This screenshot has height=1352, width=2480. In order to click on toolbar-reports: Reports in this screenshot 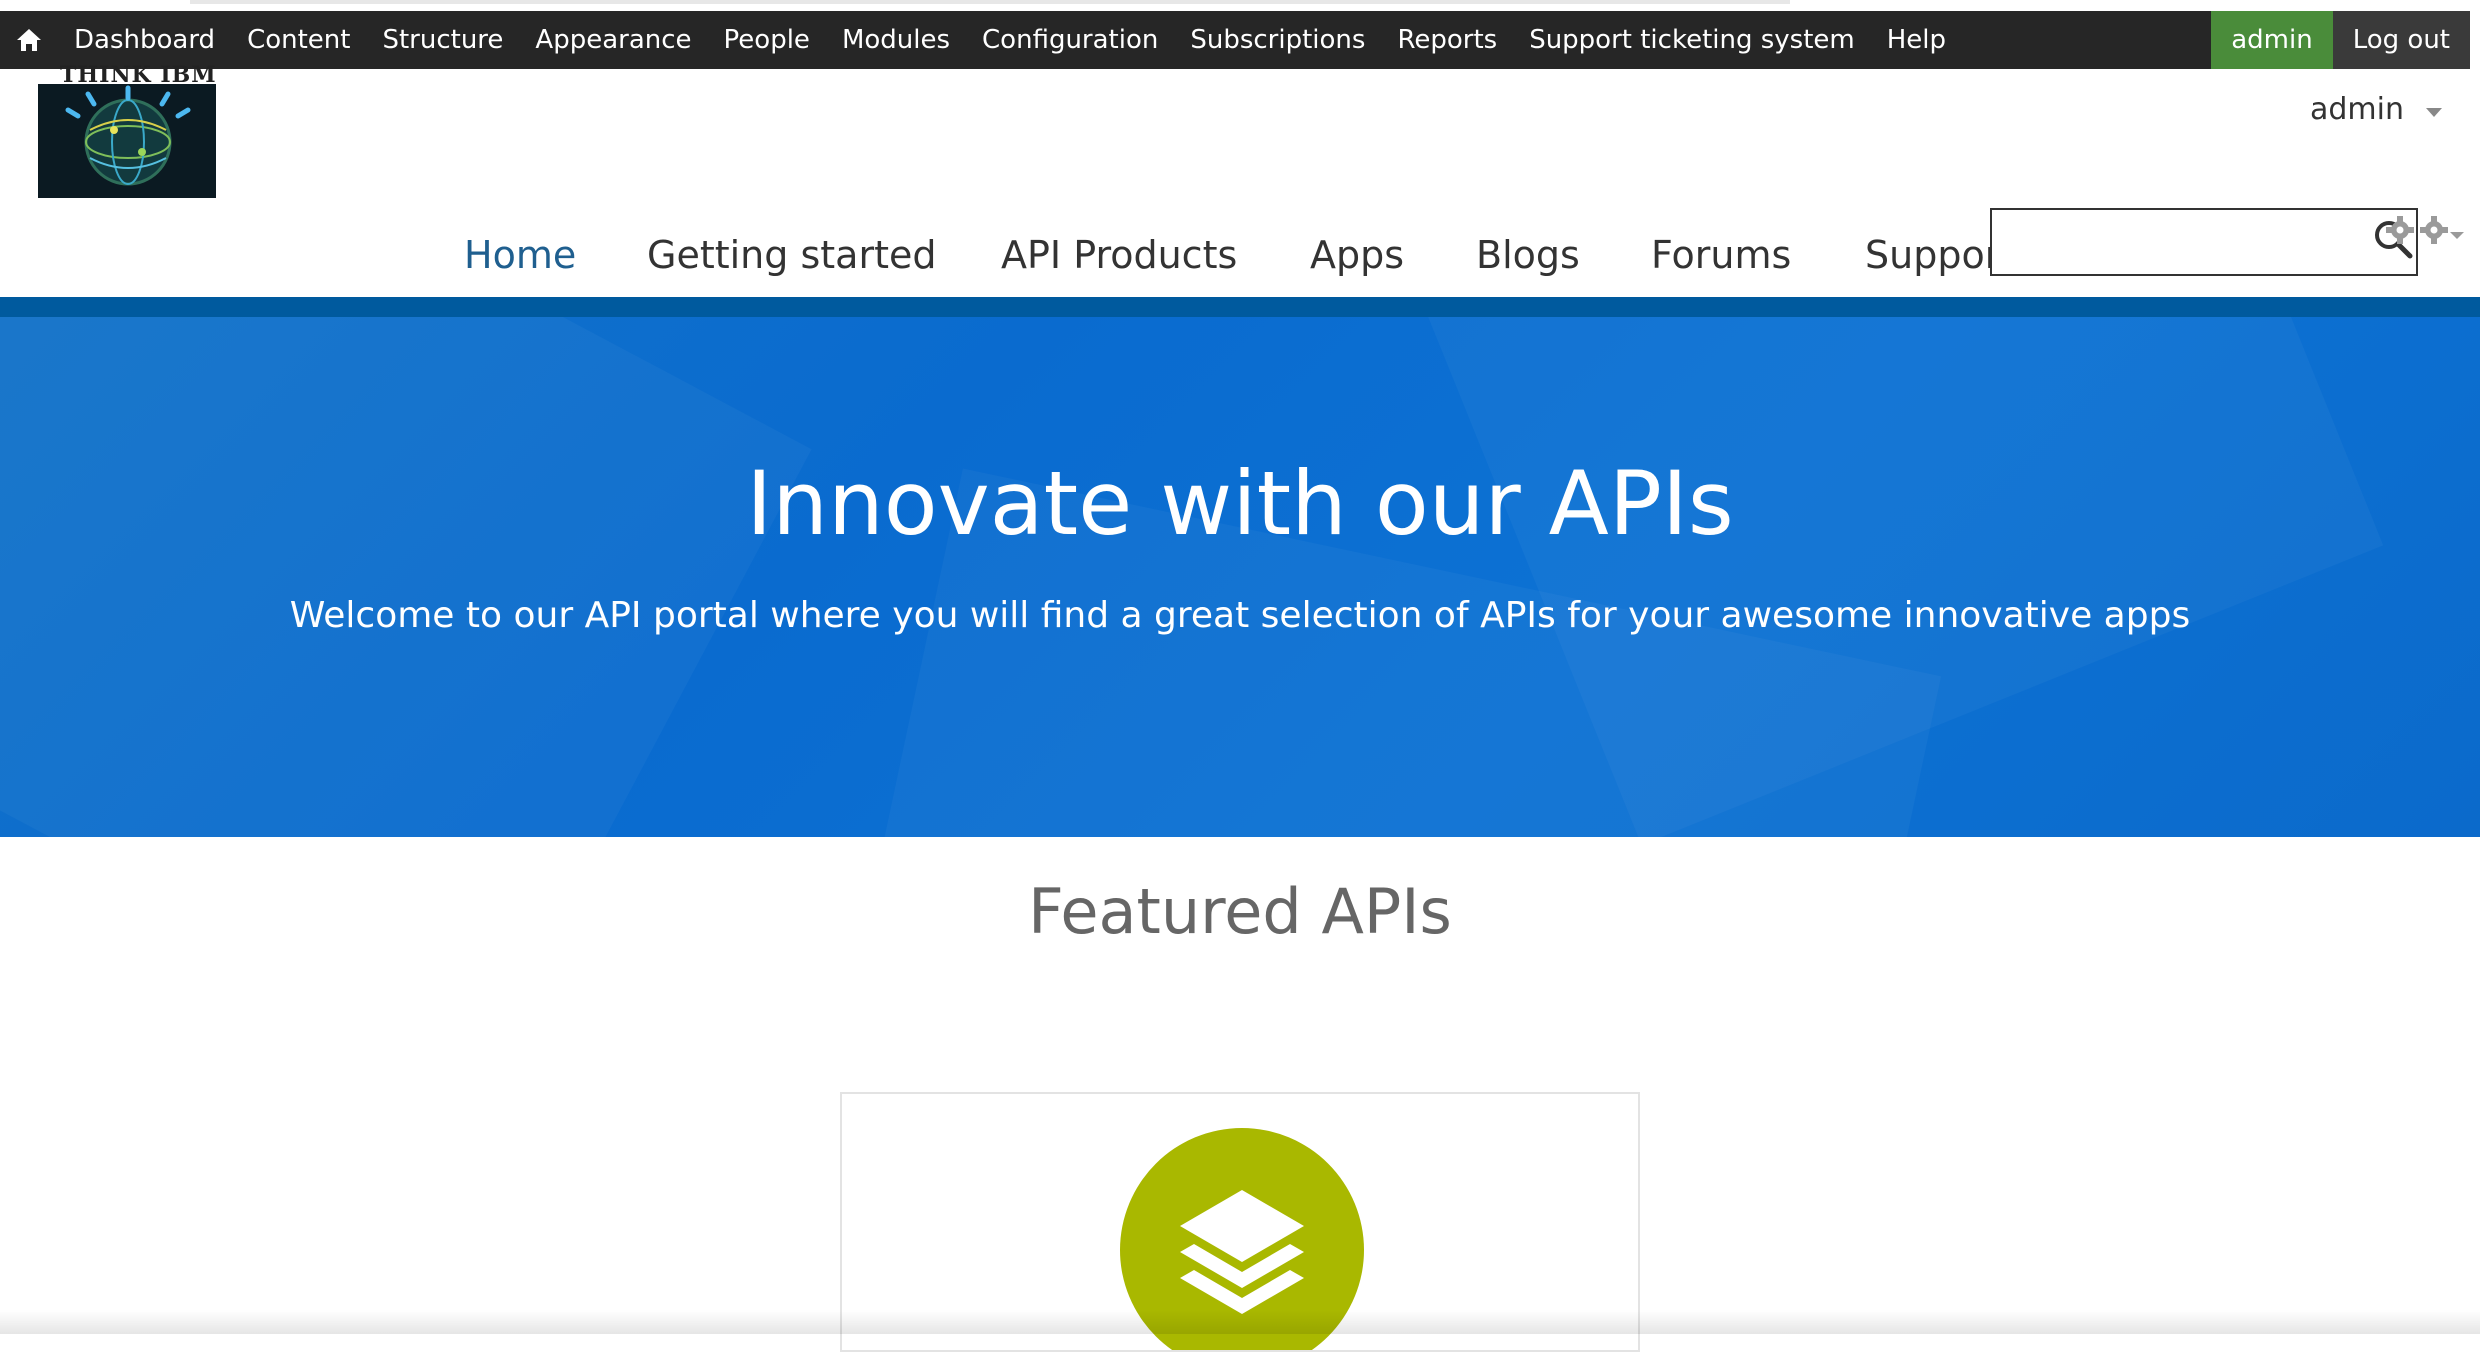, I will do `click(1447, 40)`.